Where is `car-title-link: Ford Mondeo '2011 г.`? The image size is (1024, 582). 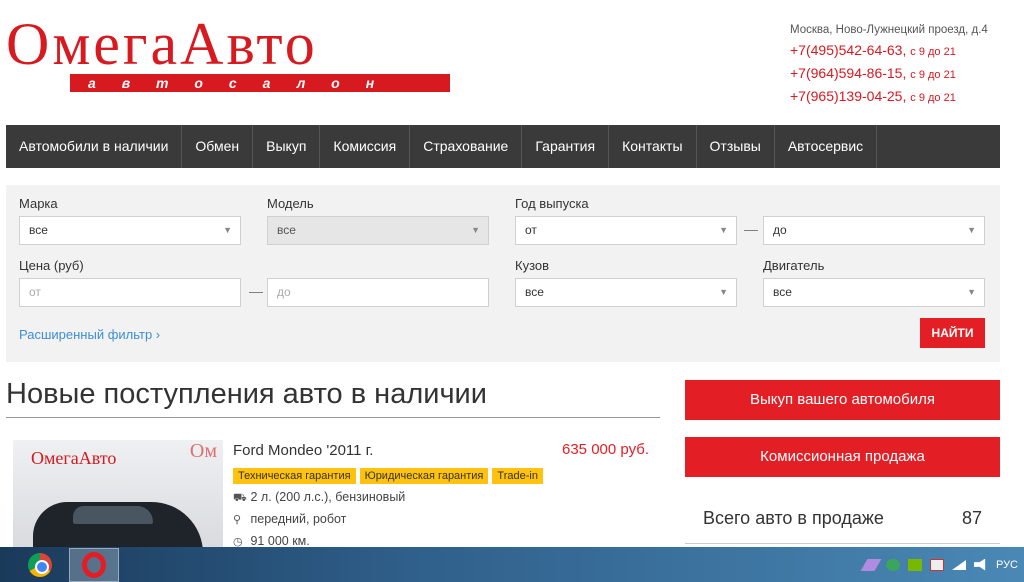 car-title-link: Ford Mondeo '2011 г. is located at coordinates (303, 450).